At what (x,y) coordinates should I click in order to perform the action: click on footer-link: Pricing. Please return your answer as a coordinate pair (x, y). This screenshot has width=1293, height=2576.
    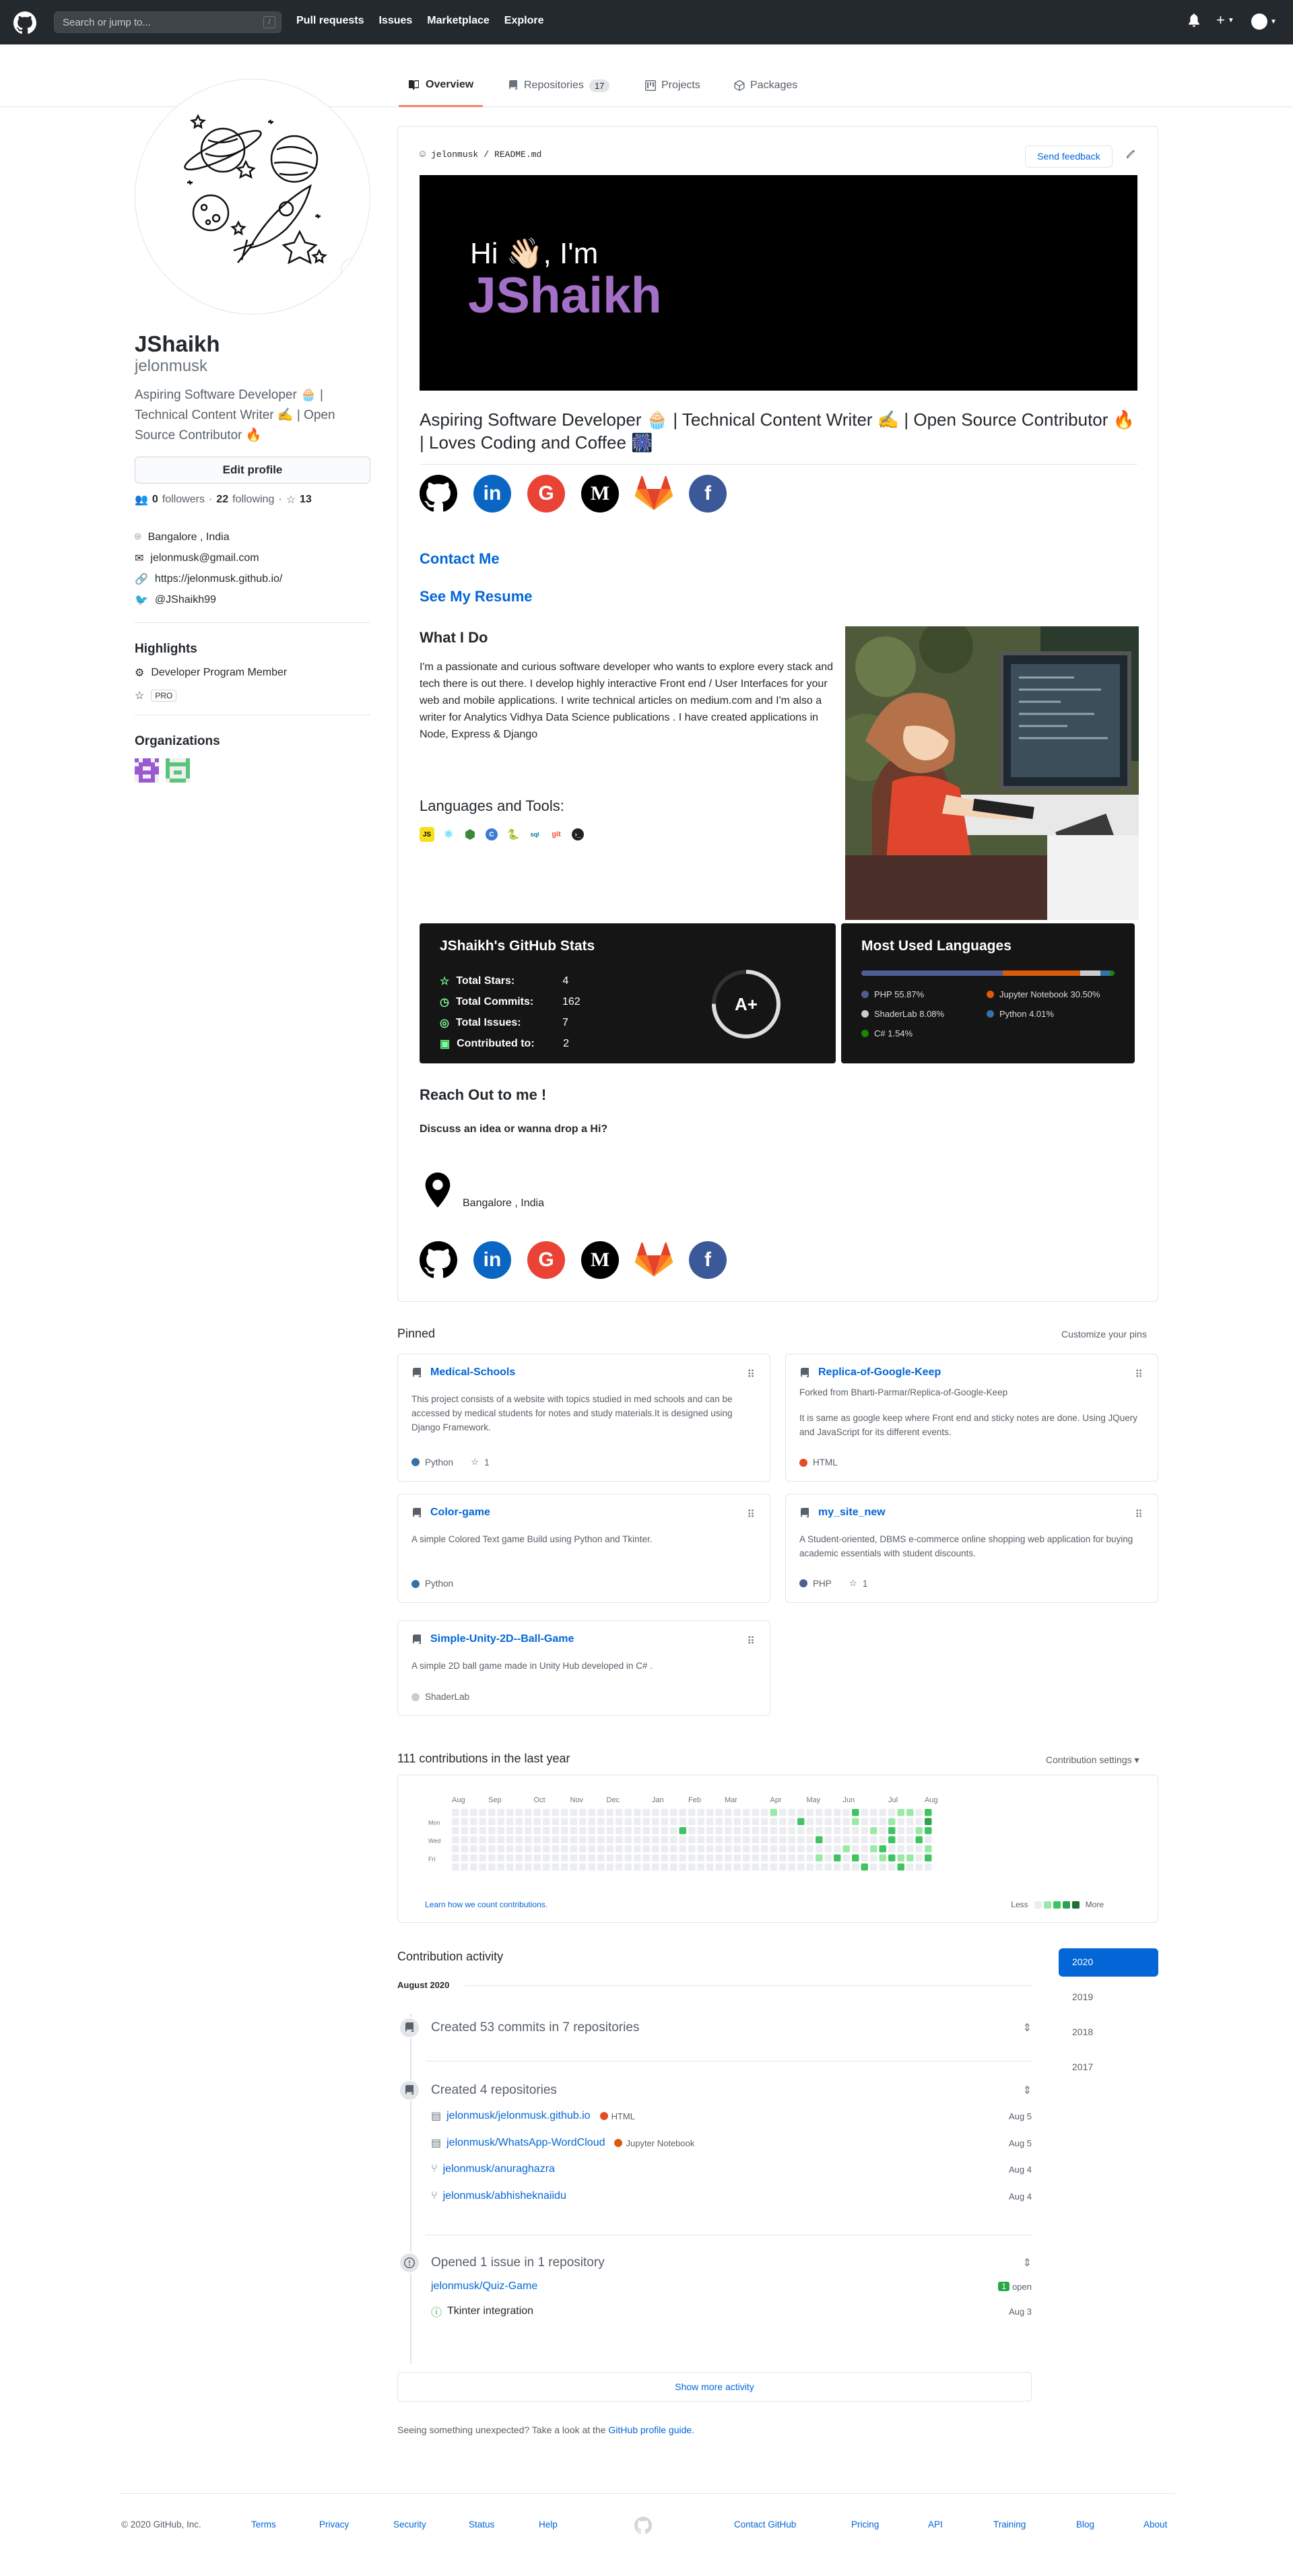
    Looking at the image, I should click on (865, 2524).